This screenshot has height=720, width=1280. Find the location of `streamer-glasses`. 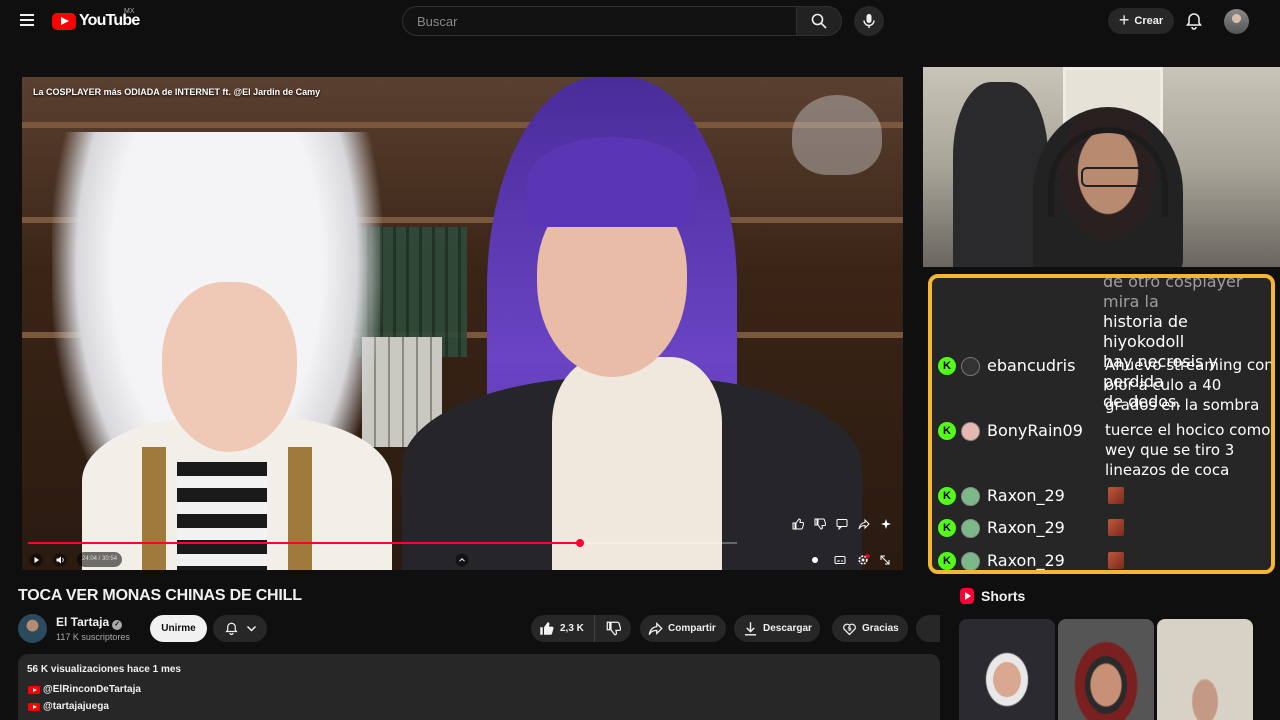

streamer-glasses is located at coordinates (1121, 177).